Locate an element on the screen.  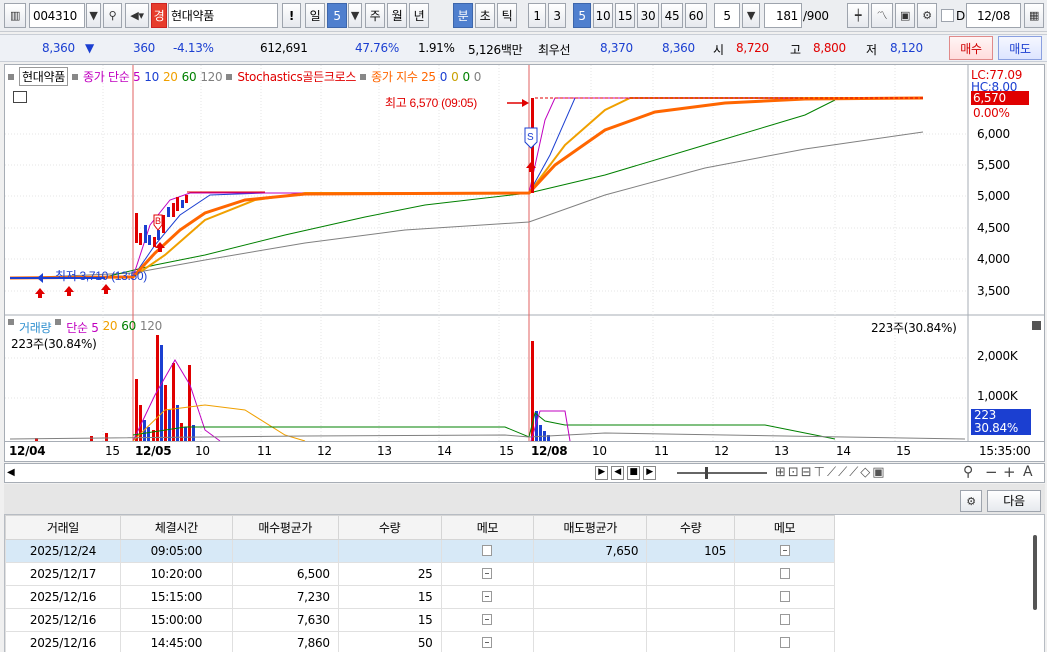
table-row: 2025/12/17 10:20:00 6,500 25 is located at coordinates (420, 574).